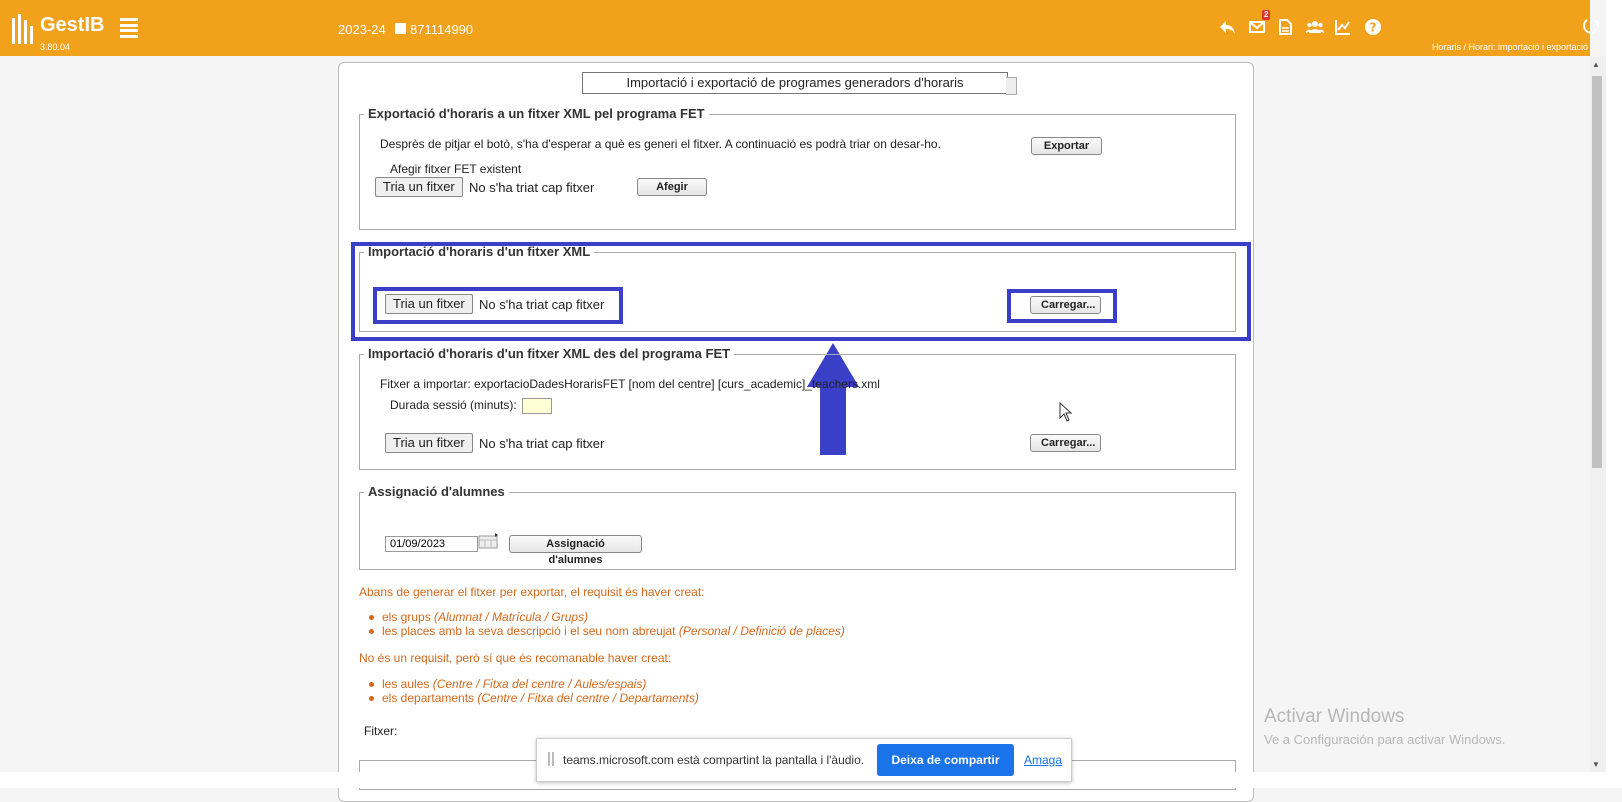 This screenshot has width=1622, height=802. I want to click on mail-badge: 2, so click(1266, 15).